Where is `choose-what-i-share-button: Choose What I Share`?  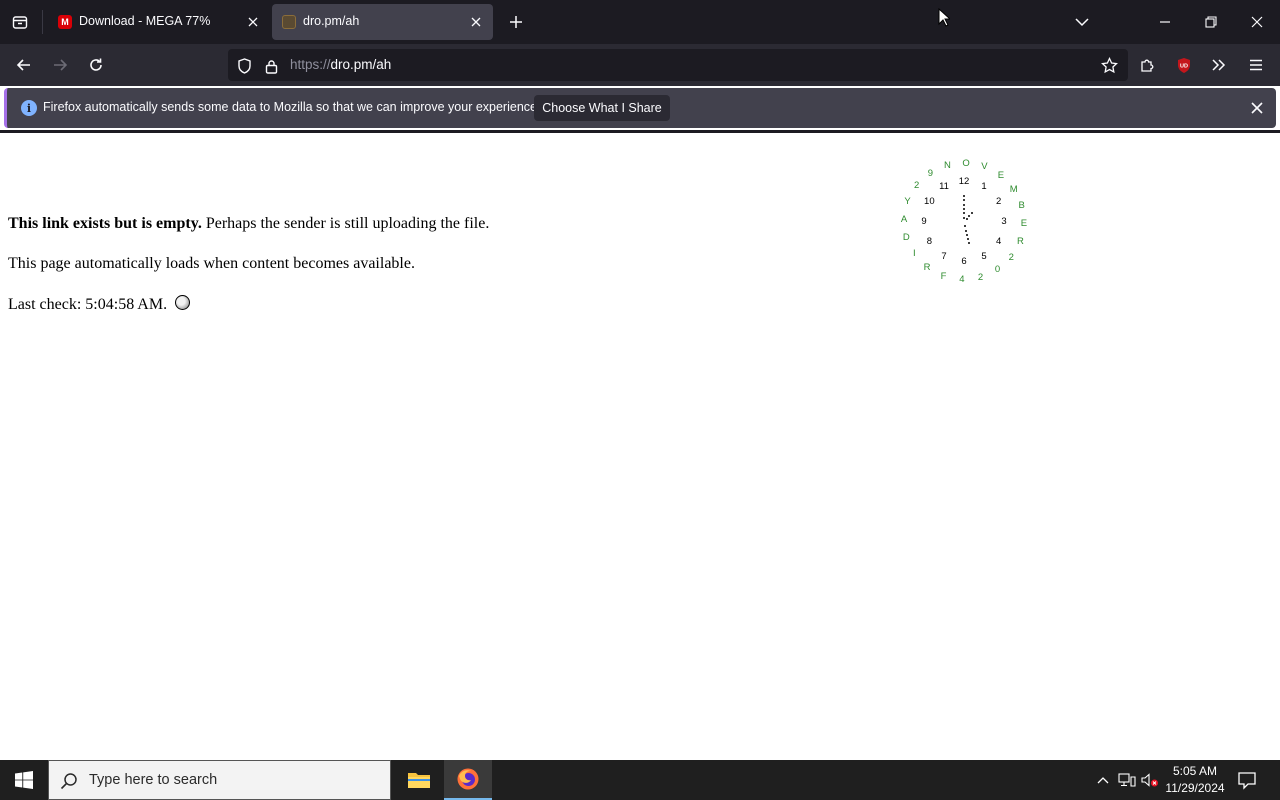 choose-what-i-share-button: Choose What I Share is located at coordinates (602, 108).